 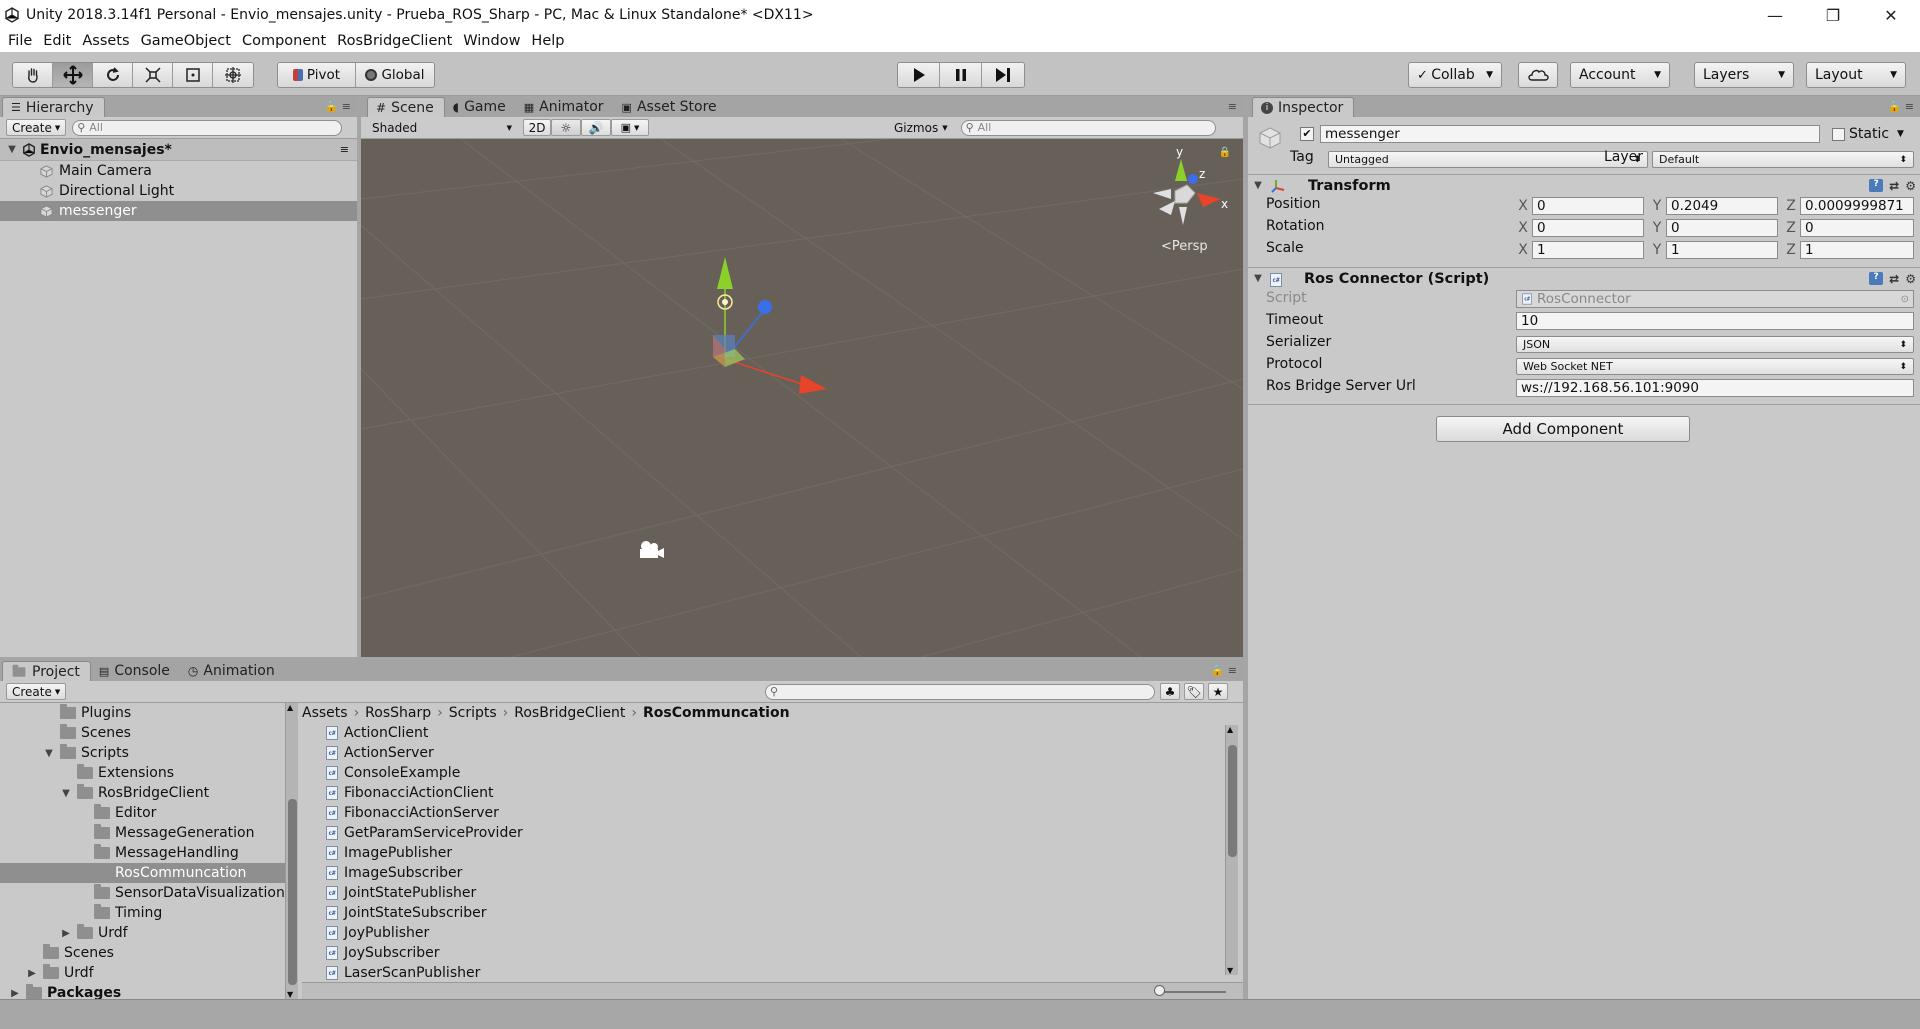 I want to click on rotate-tool-button, so click(x=113, y=75).